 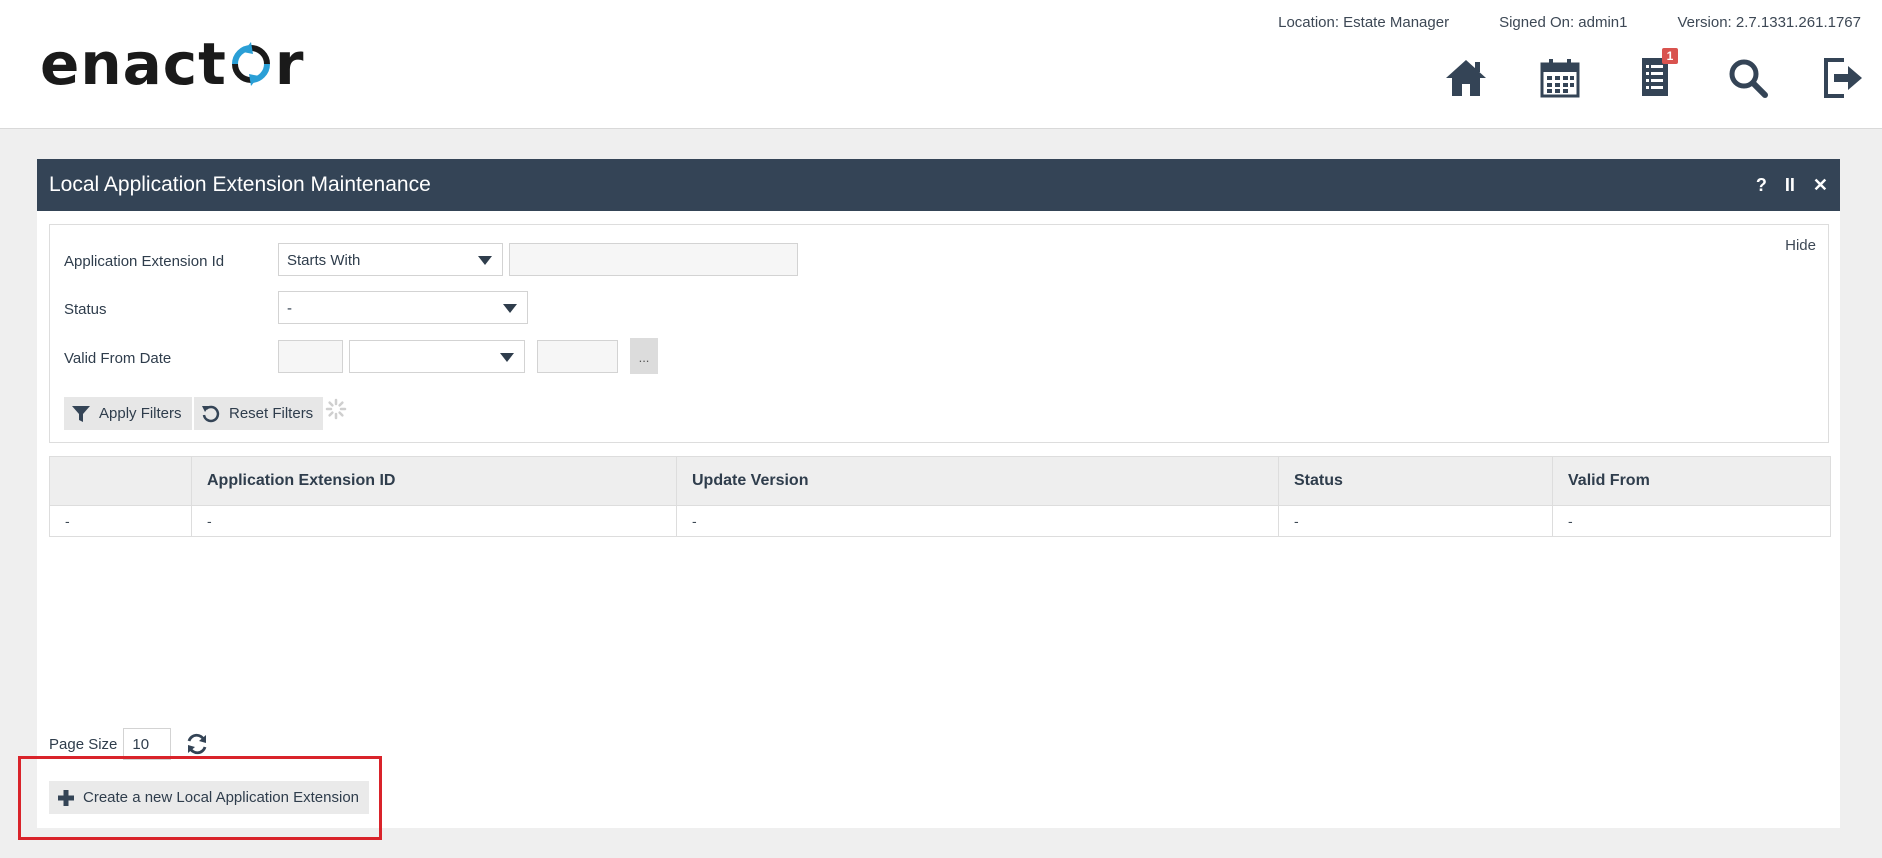 I want to click on table-row: - - - - -, so click(x=940, y=520).